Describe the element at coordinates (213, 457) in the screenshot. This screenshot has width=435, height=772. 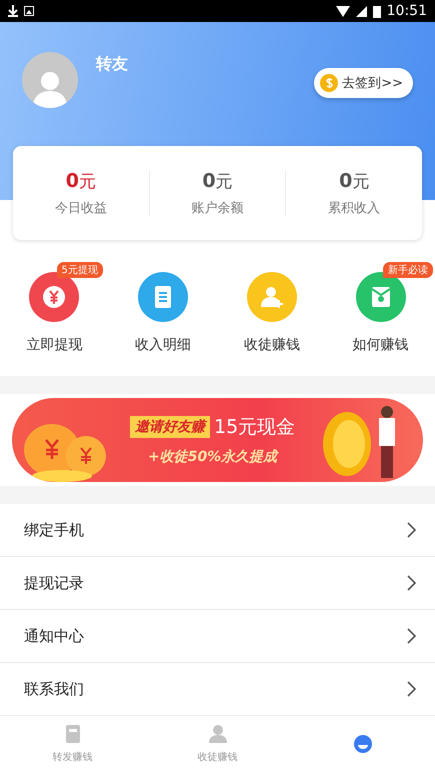
I see `banner-subtitle: +收徒50%永久提成` at that location.